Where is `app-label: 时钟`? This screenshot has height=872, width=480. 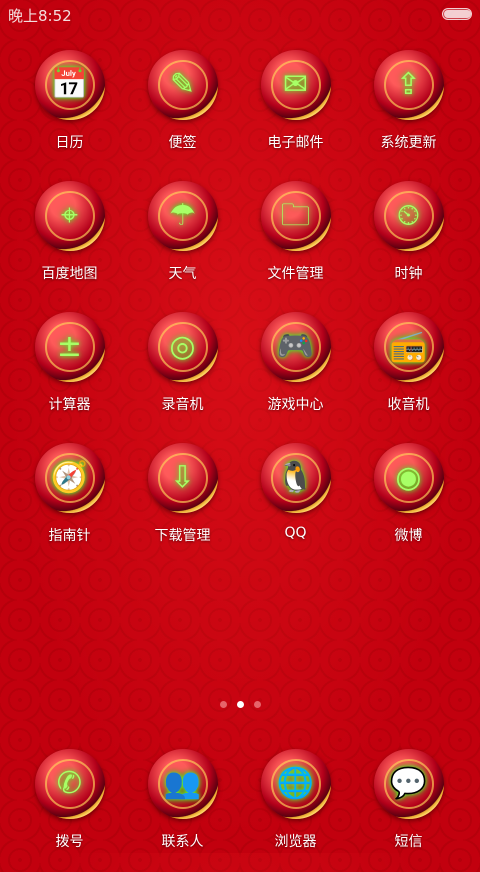 app-label: 时钟 is located at coordinates (408, 274).